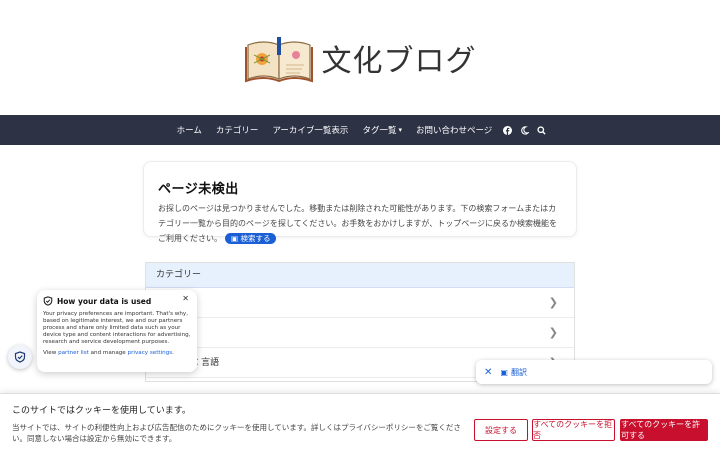 Image resolution: width=720 pixels, height=450 pixels. I want to click on nav-item-label: カテゴリー, so click(237, 131).